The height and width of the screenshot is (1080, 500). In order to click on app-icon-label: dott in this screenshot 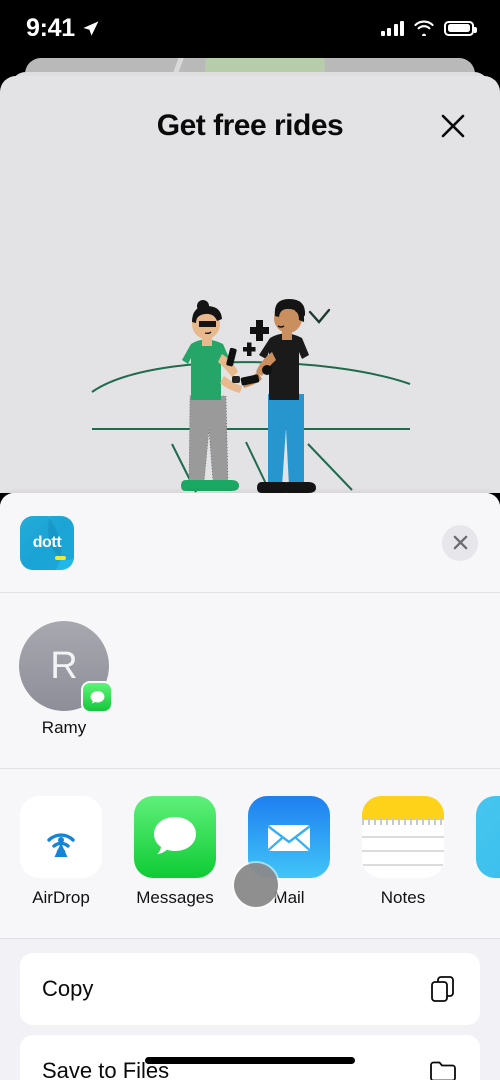, I will do `click(47, 542)`.